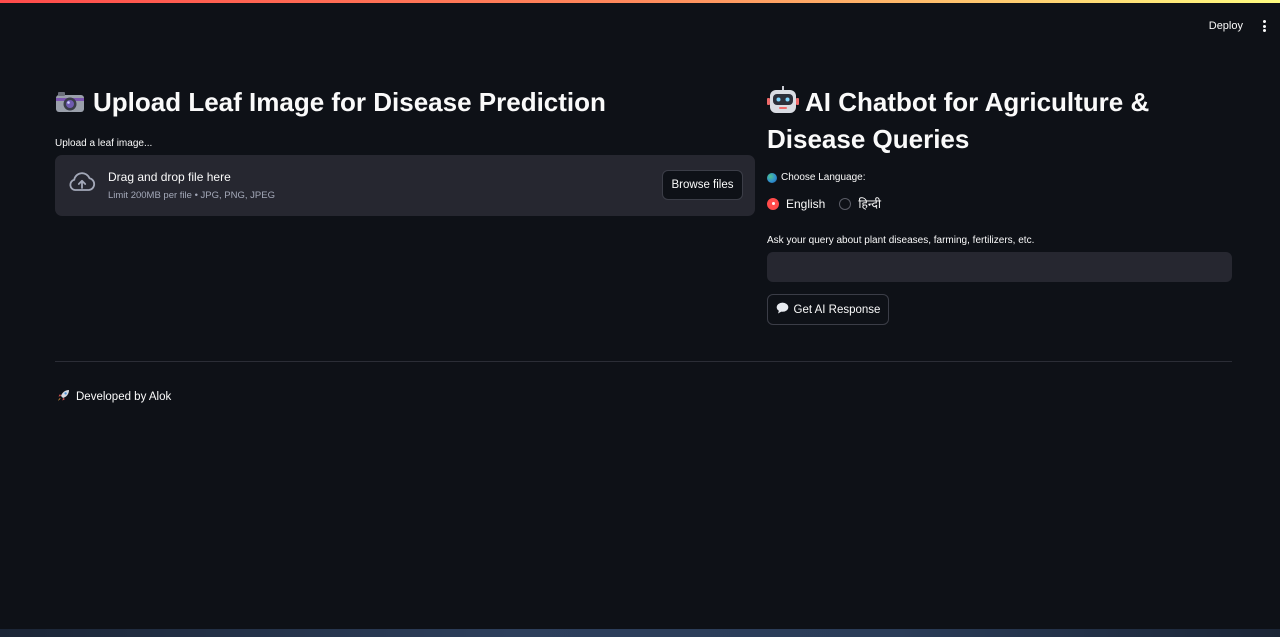 This screenshot has height=637, width=1280. What do you see at coordinates (702, 185) in the screenshot?
I see `browse-files-button: Browse files` at bounding box center [702, 185].